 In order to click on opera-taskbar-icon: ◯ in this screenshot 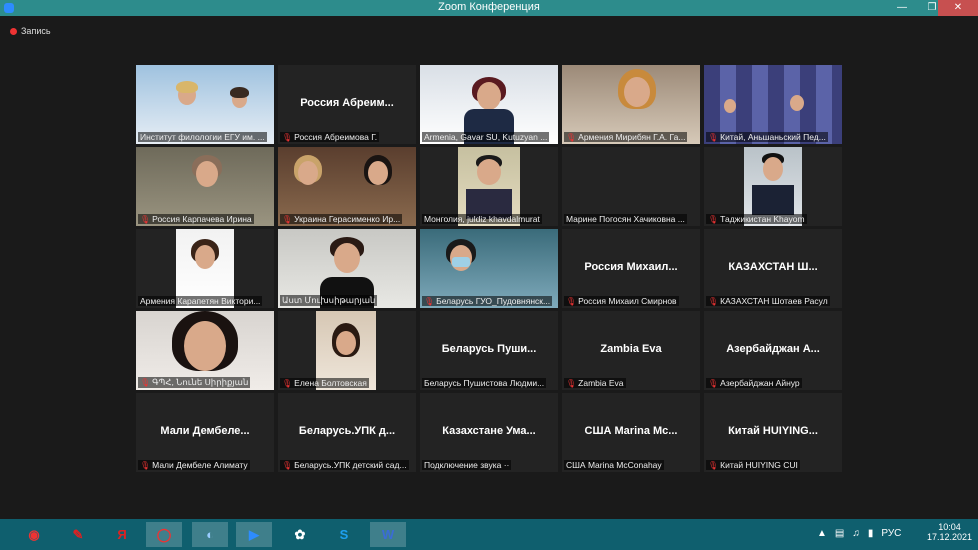, I will do `click(164, 534)`.